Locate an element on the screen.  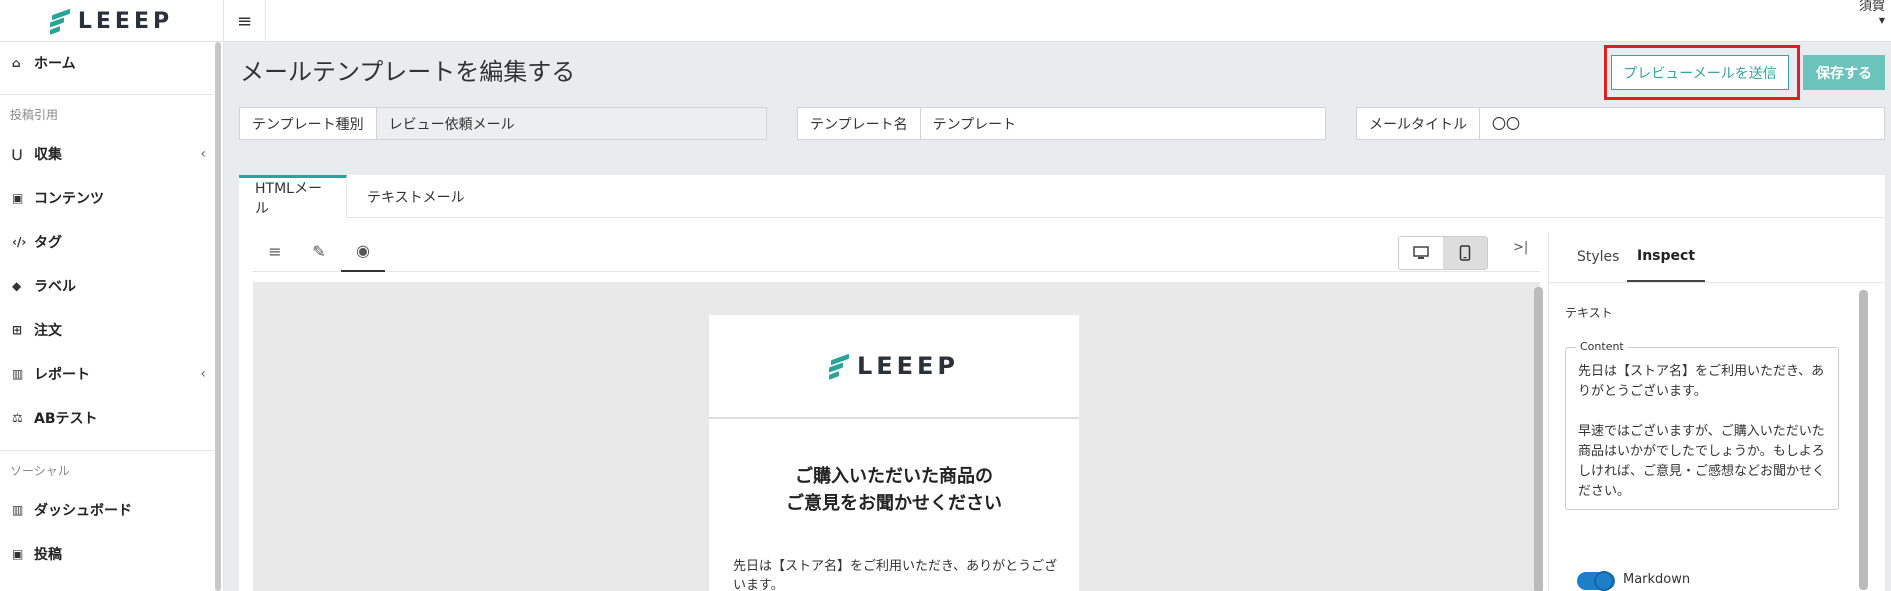
email-logo: LEEEP is located at coordinates (894, 366).